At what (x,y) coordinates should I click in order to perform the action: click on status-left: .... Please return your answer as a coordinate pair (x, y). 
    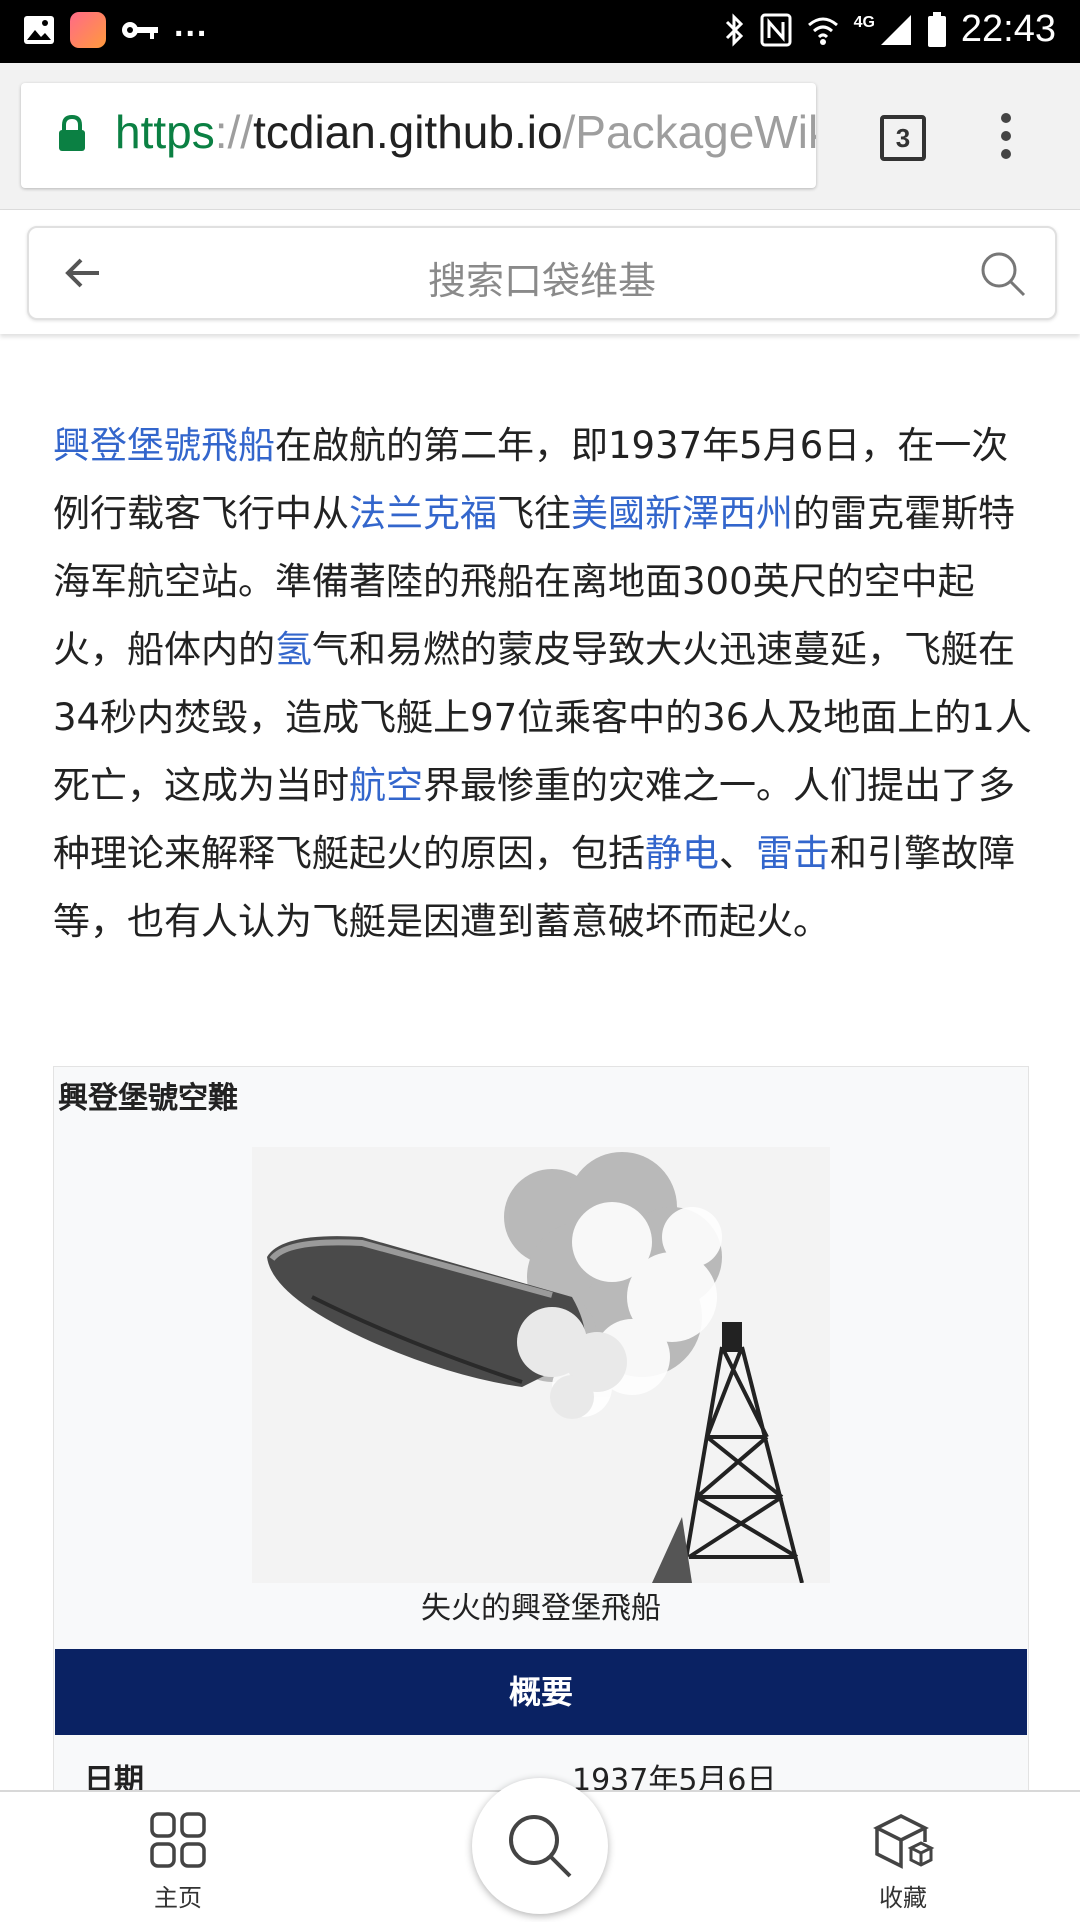
    Looking at the image, I should click on (115, 27).